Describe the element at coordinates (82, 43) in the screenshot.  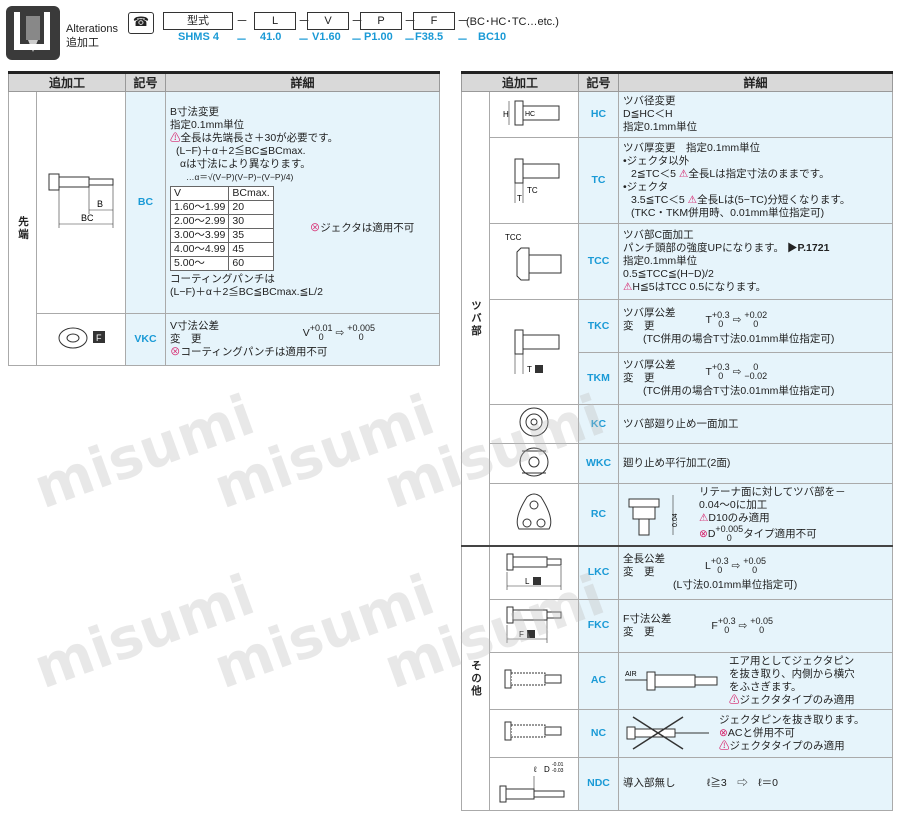
I see `header-title-ja: 追加工` at that location.